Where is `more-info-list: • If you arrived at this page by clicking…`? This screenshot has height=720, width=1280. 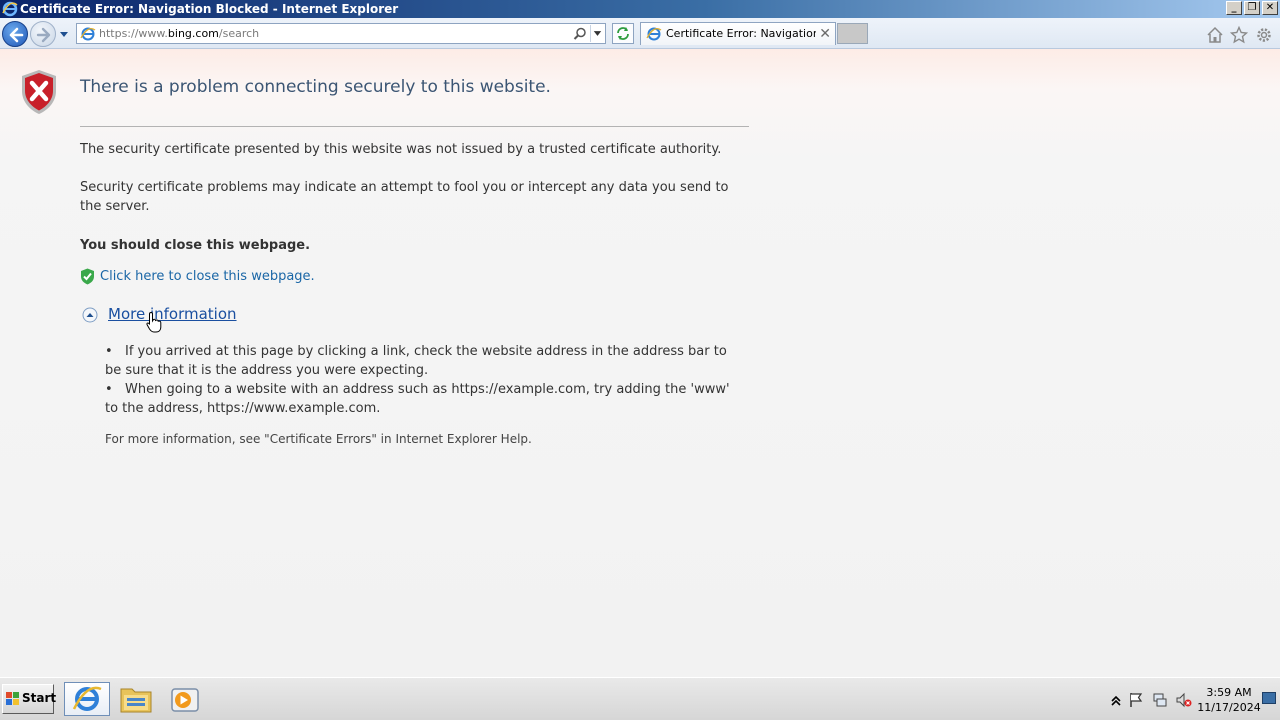
more-info-list: • If you arrived at this page by clicking… is located at coordinates (425, 380).